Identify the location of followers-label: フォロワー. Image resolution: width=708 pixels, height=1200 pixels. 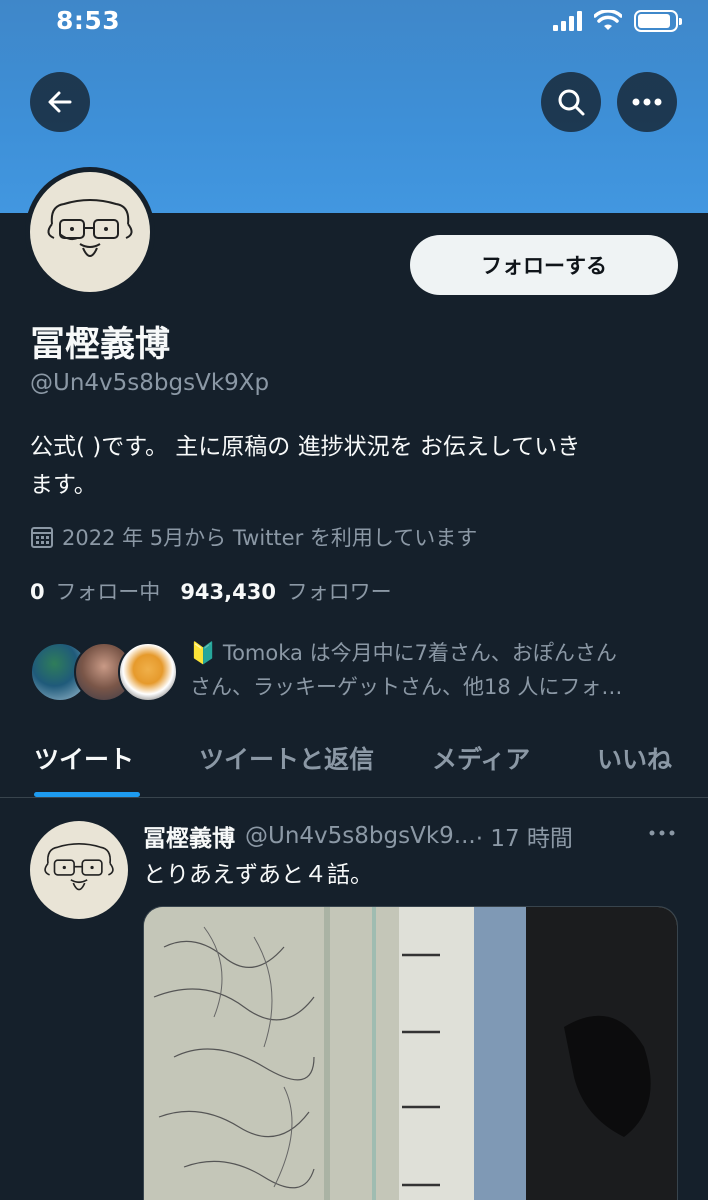
(339, 592).